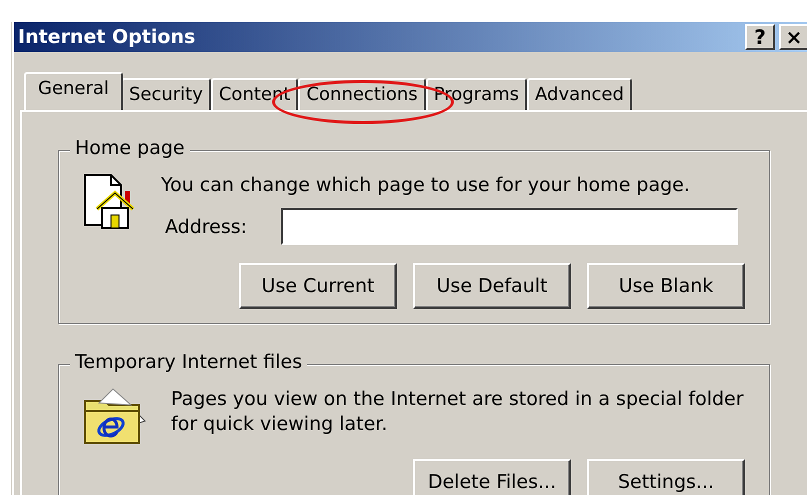 The width and height of the screenshot is (807, 495). I want to click on tab: Security, so click(165, 94).